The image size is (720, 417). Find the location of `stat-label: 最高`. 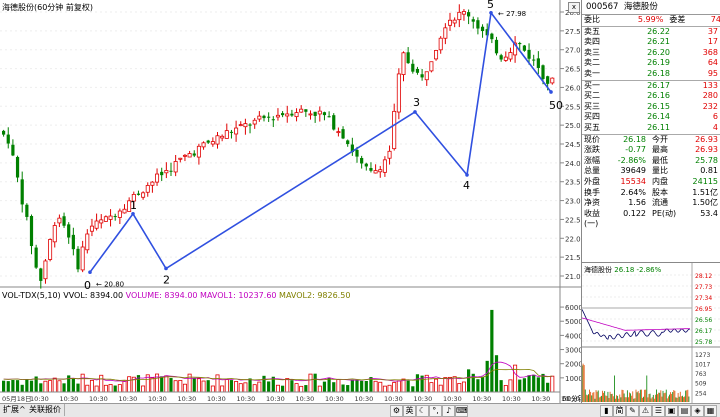

stat-label: 最高 is located at coordinates (660, 150).